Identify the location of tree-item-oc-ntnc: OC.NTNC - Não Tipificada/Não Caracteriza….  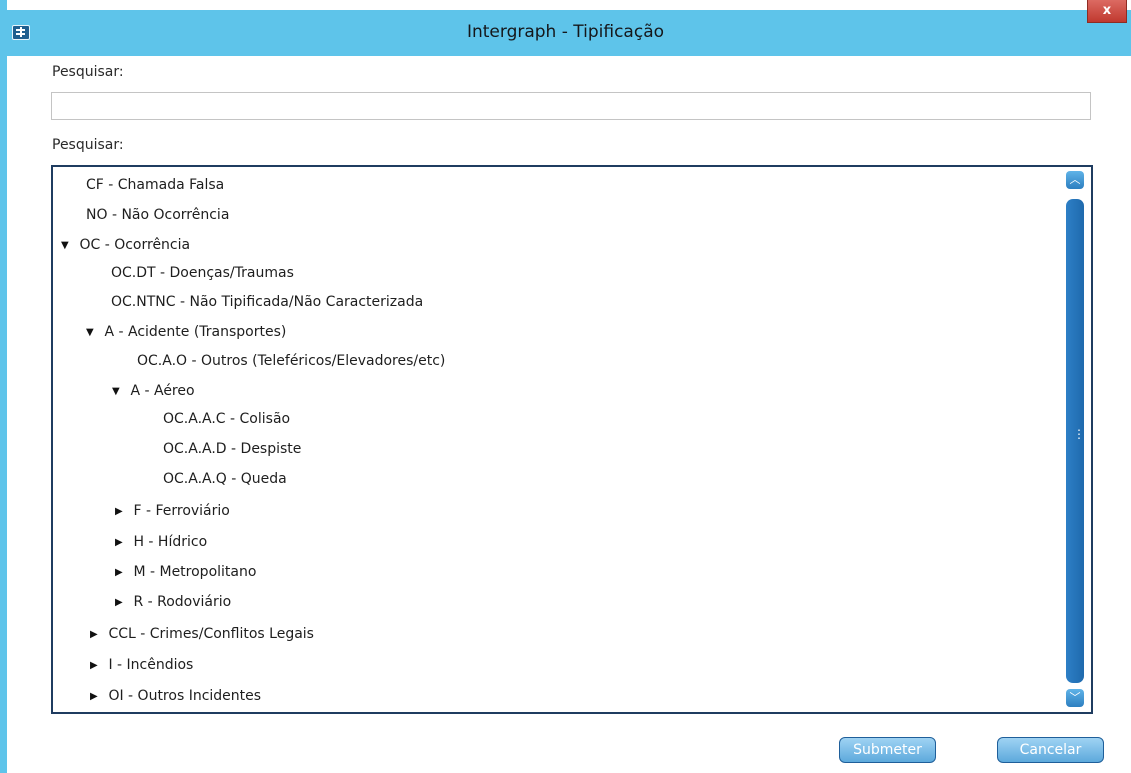
(267, 302).